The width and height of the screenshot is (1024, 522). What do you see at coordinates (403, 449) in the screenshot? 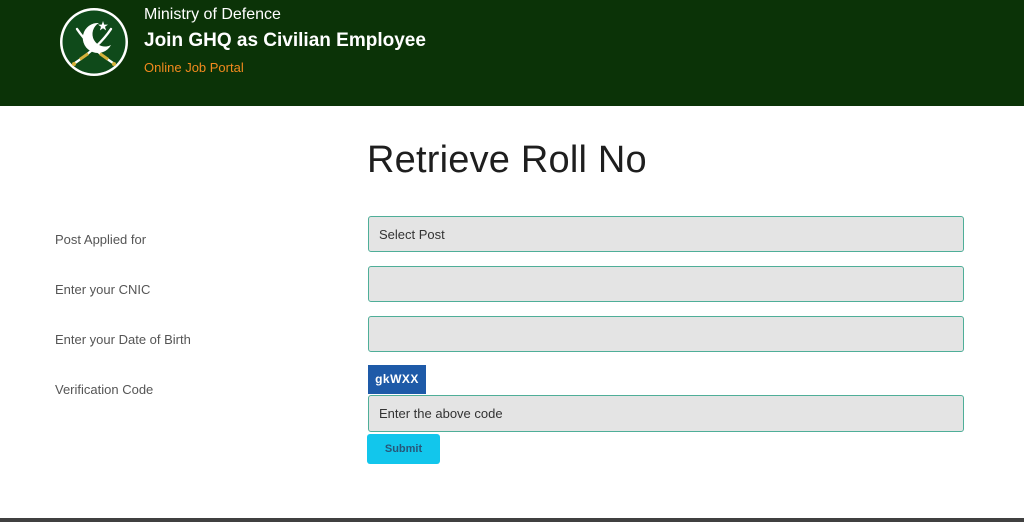
I see `submit-button: Submit` at bounding box center [403, 449].